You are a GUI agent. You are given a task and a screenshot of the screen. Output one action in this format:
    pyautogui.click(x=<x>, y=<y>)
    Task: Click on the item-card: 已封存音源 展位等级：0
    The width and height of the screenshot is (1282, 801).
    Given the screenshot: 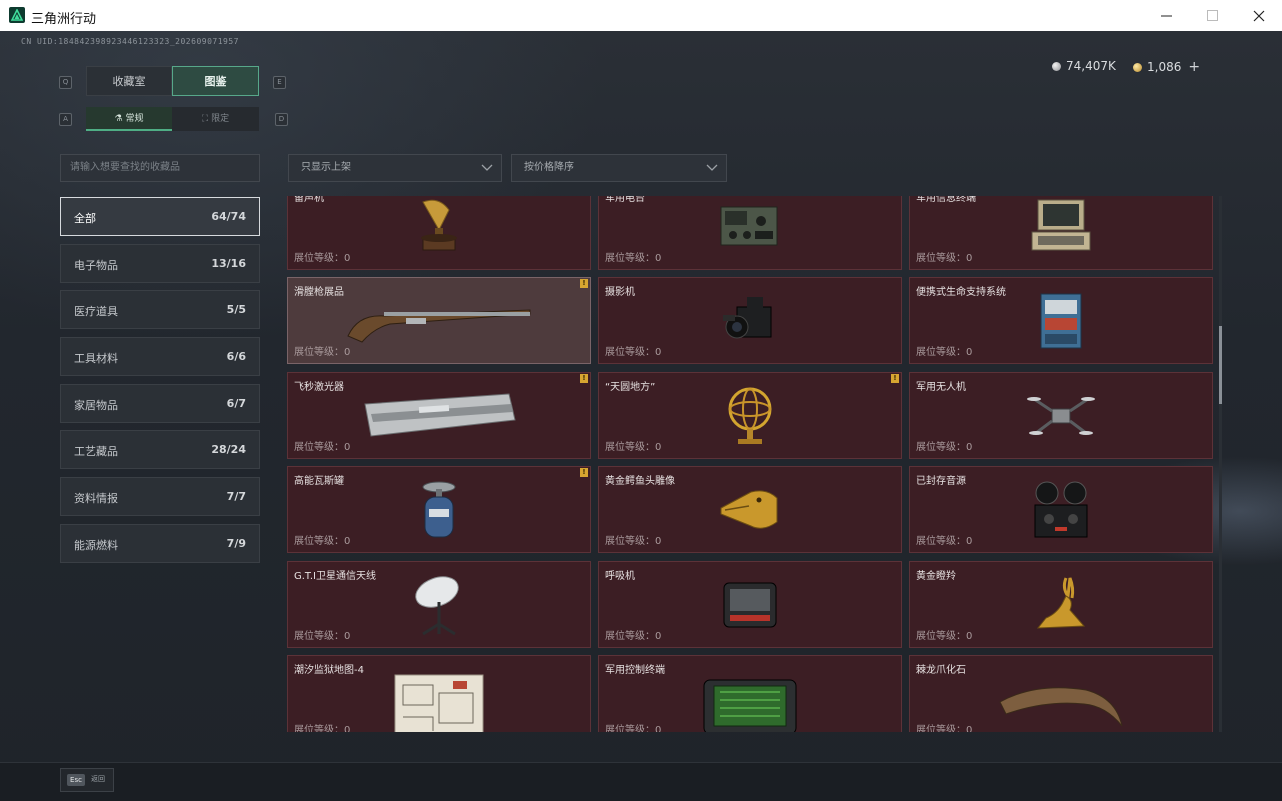 What is the action you would take?
    pyautogui.click(x=1061, y=509)
    